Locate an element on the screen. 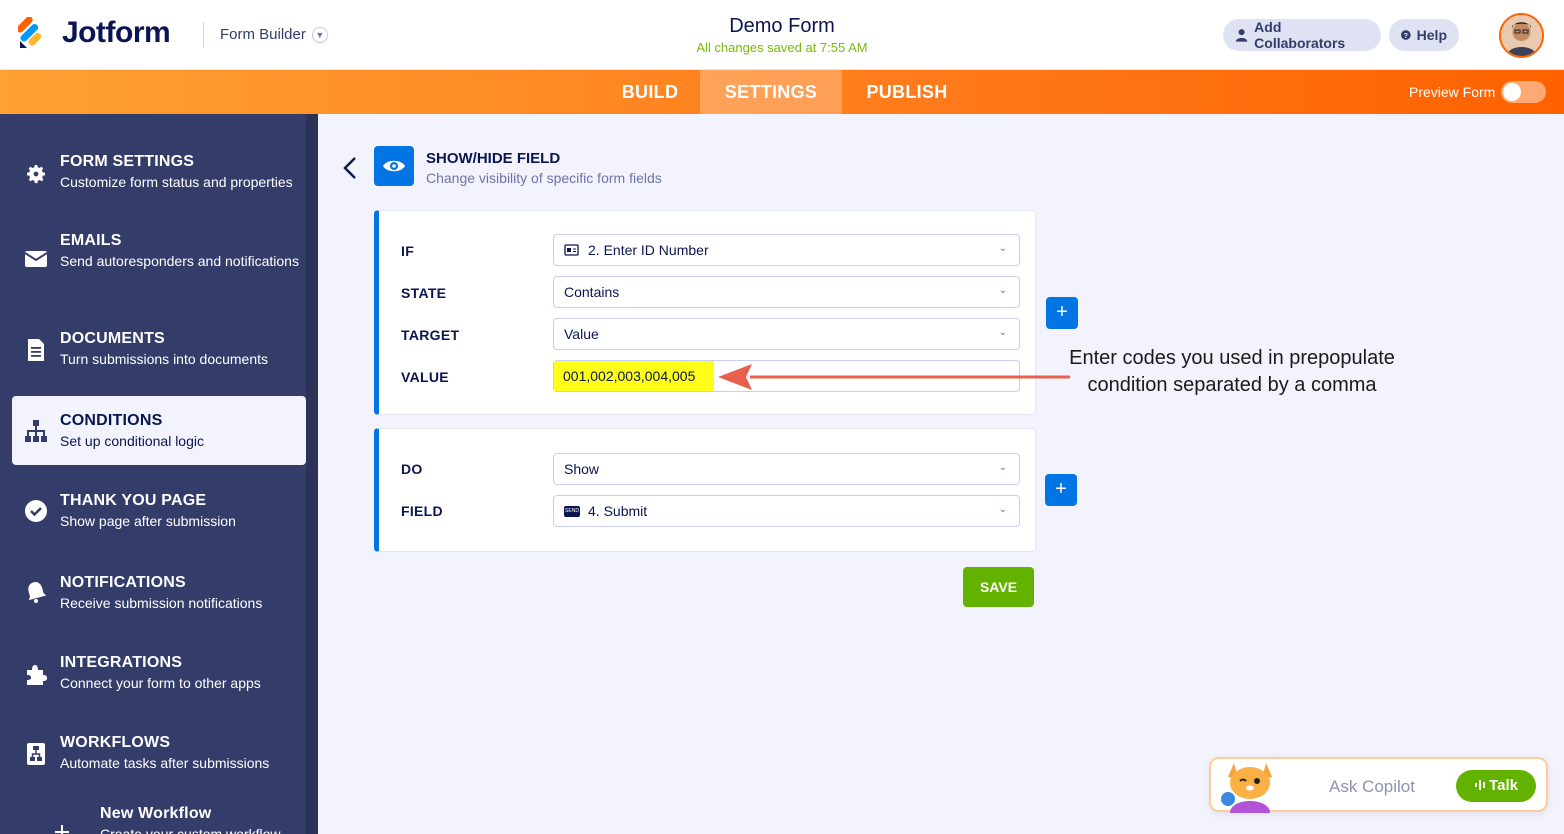  sidebar-item-subtitle: Automate tasks after submissions is located at coordinates (165, 763).